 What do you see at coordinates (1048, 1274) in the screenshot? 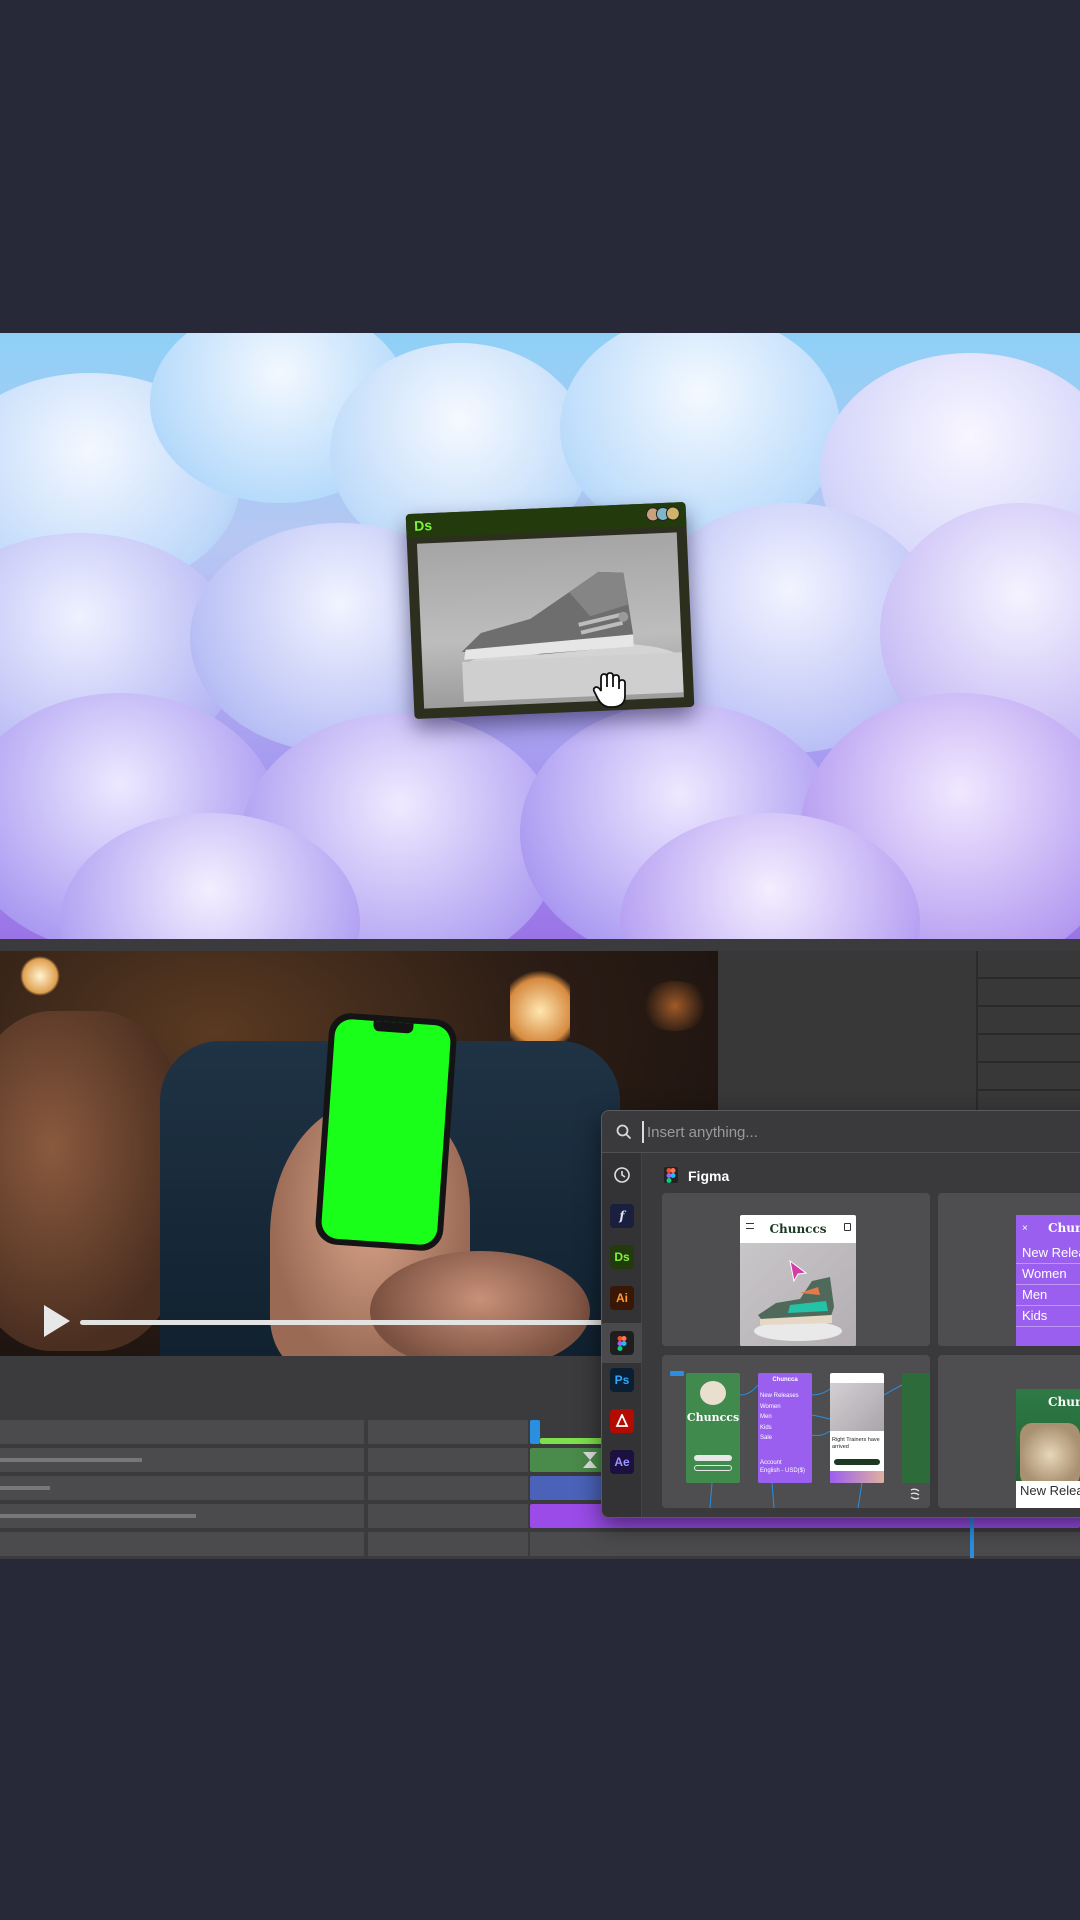
I see `menu-item: Women` at bounding box center [1048, 1274].